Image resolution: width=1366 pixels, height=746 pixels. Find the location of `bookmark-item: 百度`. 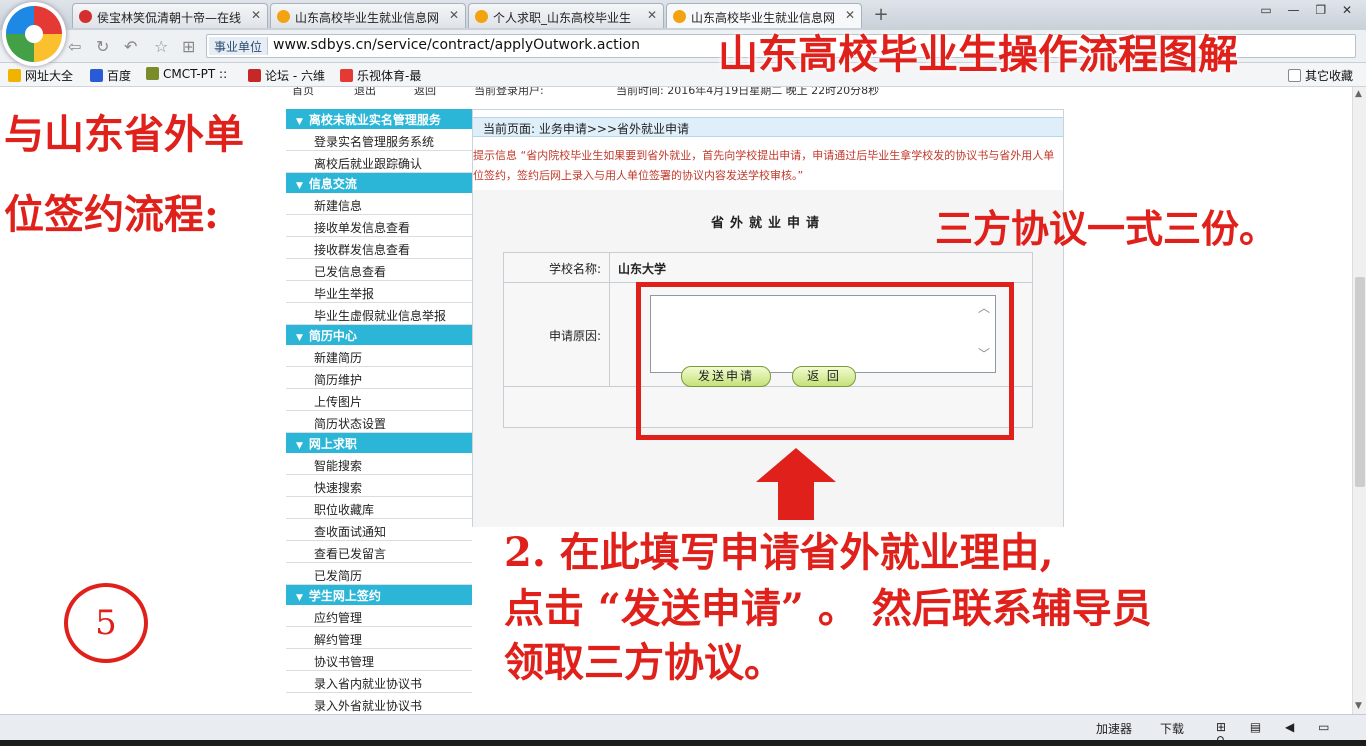

bookmark-item: 百度 is located at coordinates (110, 75).